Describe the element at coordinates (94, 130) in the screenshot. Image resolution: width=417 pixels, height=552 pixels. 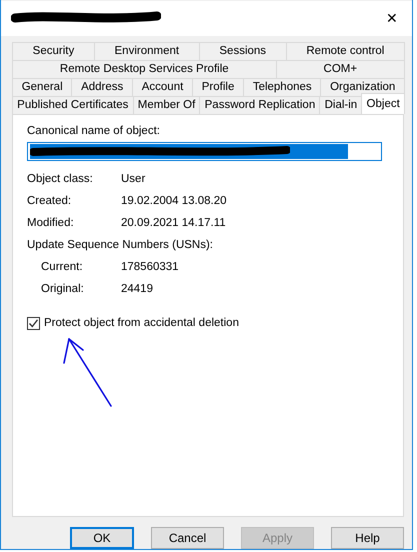
I see `field-label: Canonical name of object:` at that location.